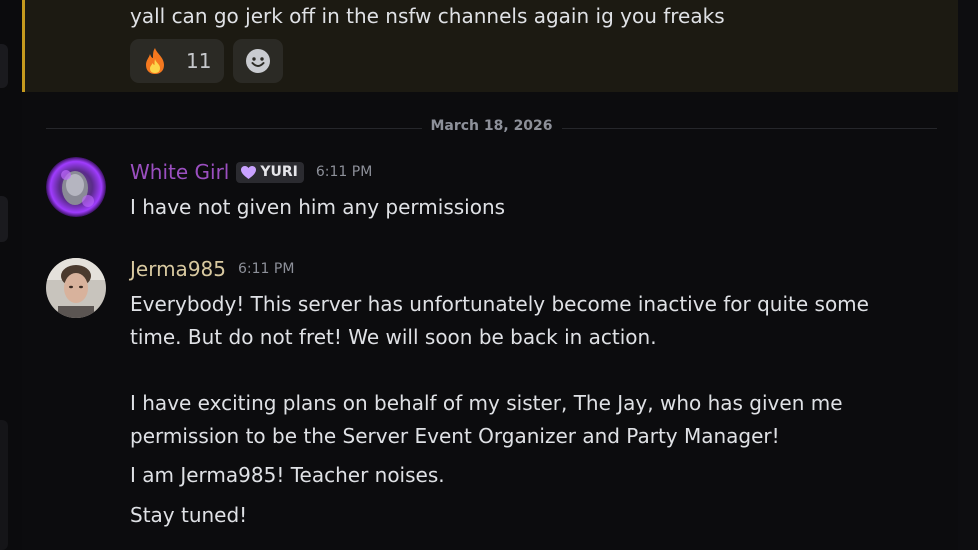  I want to click on heart-icon, so click(249, 172).